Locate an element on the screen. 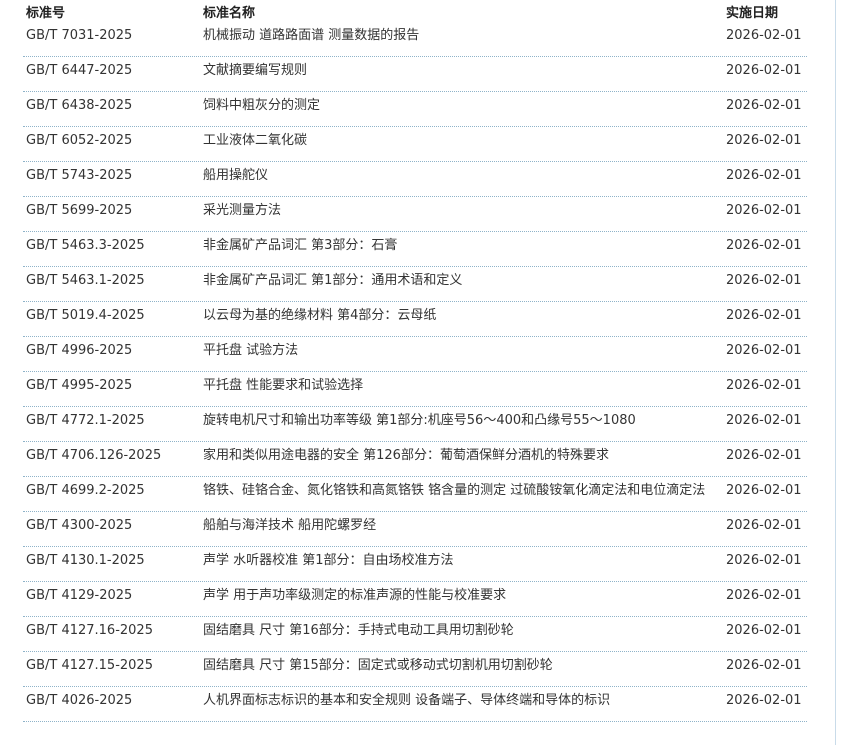 This screenshot has width=853, height=745. standard-name-link: 平托盘 性能要求和试验选择 is located at coordinates (464, 389).